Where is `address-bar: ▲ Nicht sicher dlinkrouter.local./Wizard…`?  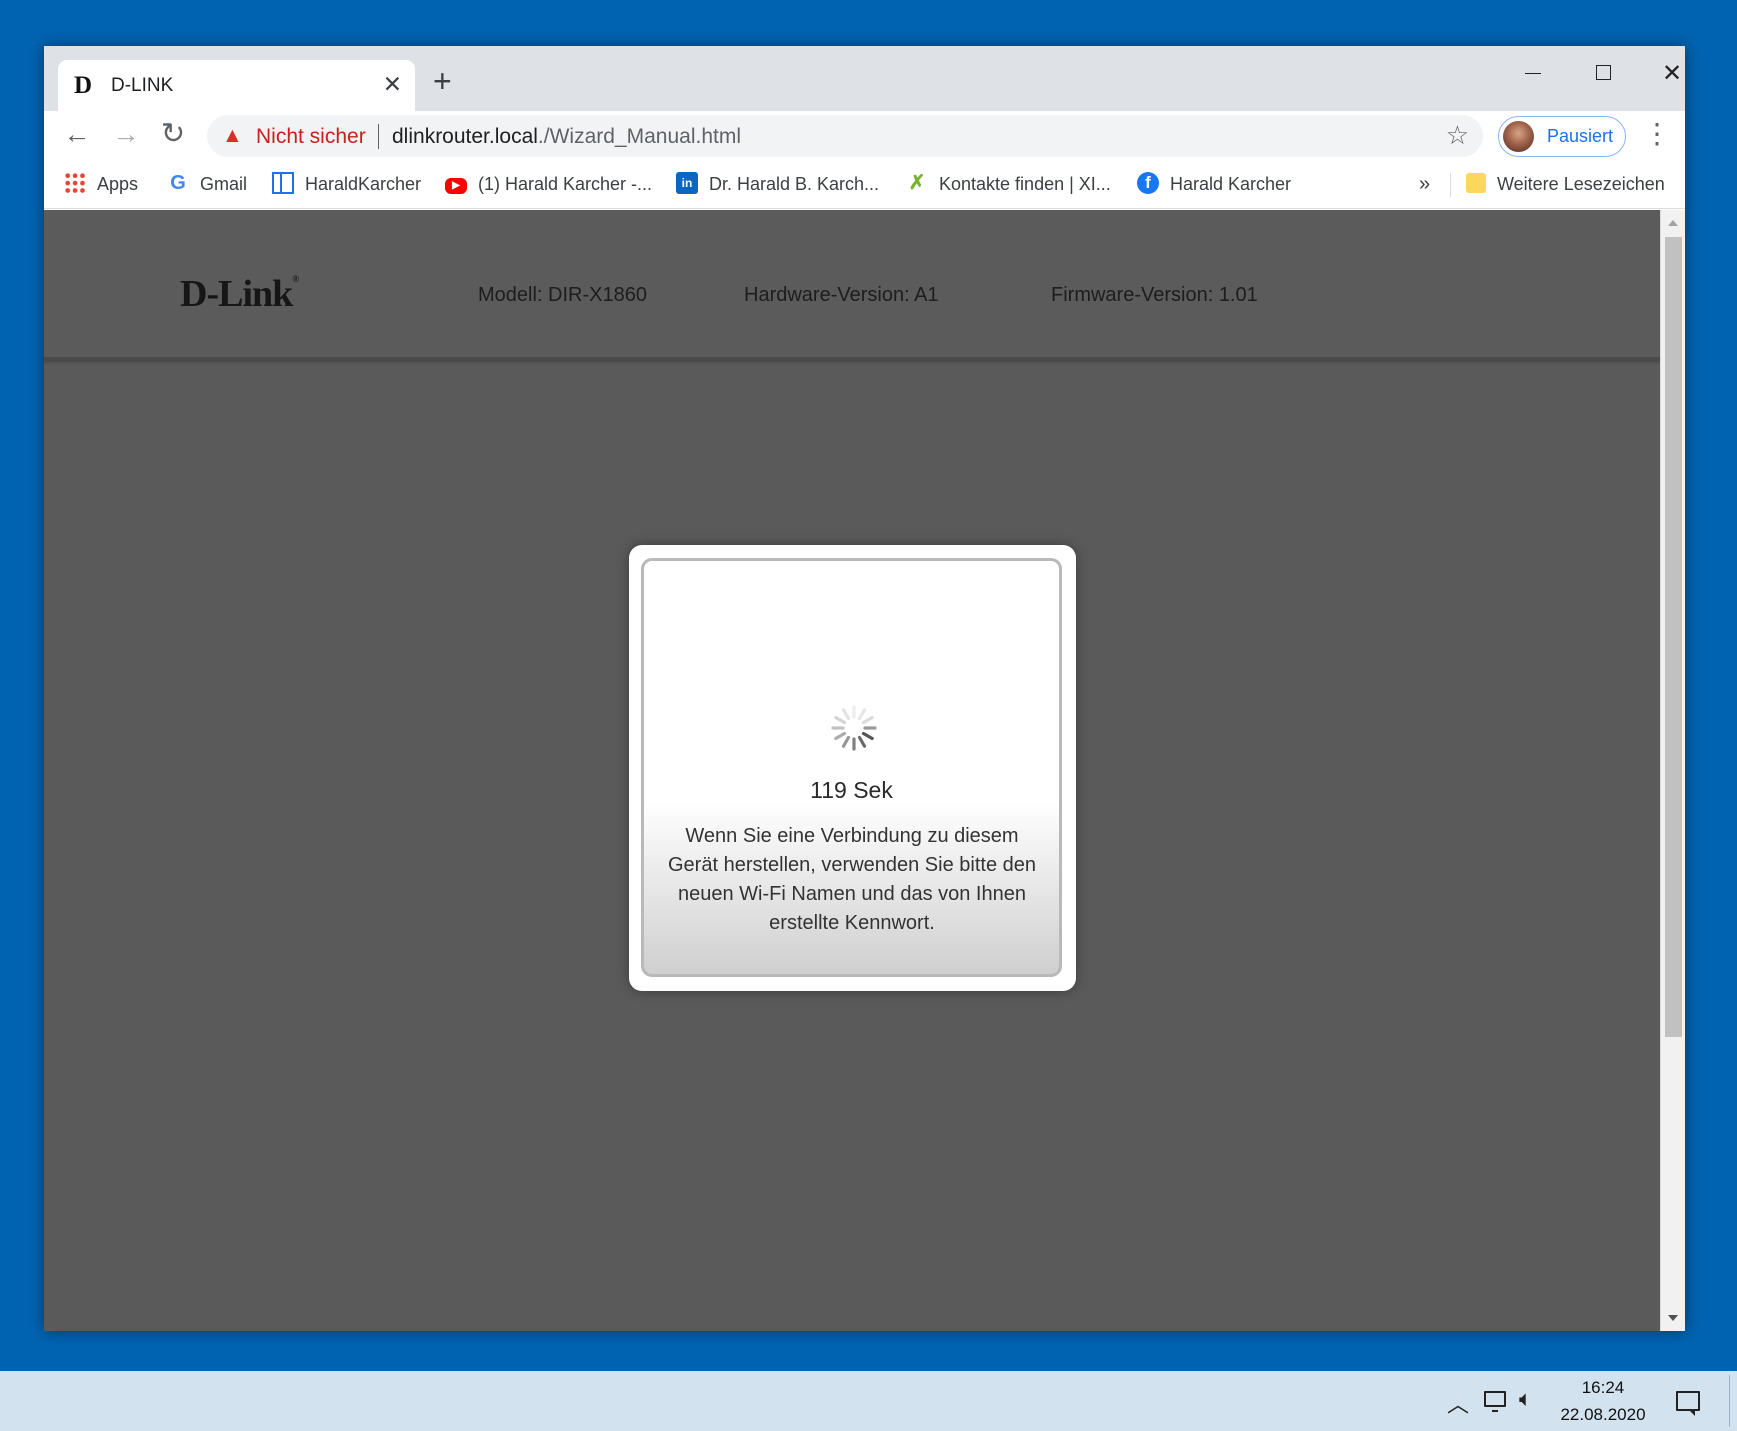 address-bar: ▲ Nicht sicher dlinkrouter.local./Wizard… is located at coordinates (845, 136).